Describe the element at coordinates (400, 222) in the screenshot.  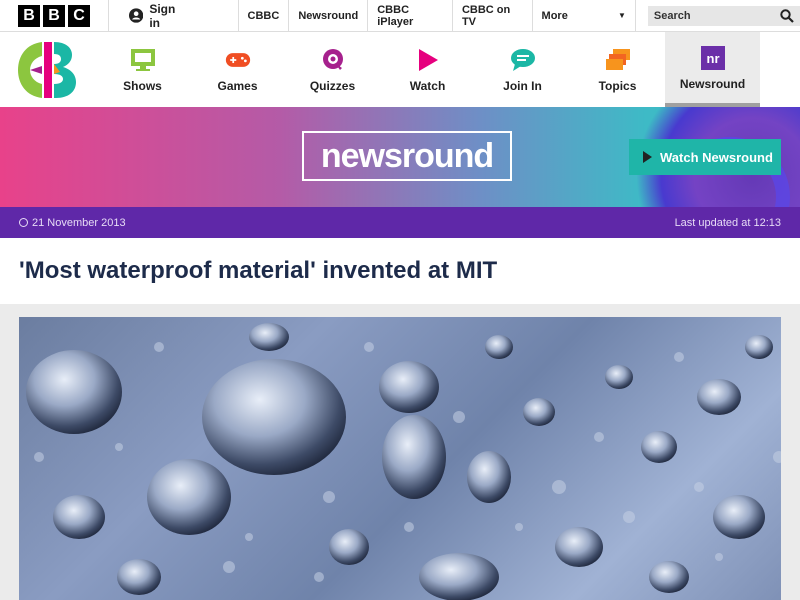
I see `article-date-bar: 21 November 2013 Last updated at 12:13` at that location.